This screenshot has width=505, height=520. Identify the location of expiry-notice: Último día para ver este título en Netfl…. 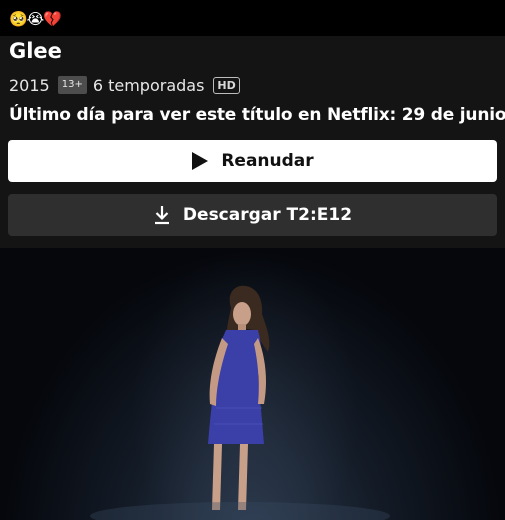
(257, 115).